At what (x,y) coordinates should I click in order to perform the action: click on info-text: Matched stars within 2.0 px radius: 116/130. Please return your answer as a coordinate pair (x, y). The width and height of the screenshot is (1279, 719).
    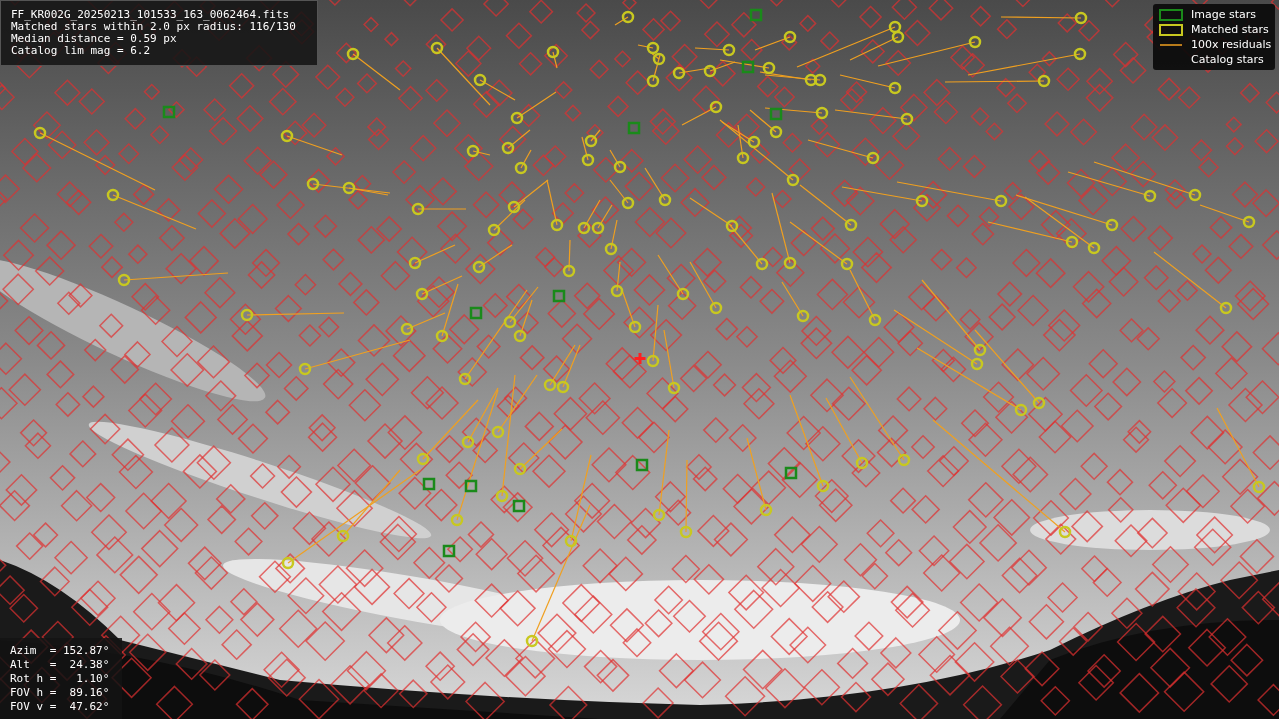
    Looking at the image, I should click on (154, 27).